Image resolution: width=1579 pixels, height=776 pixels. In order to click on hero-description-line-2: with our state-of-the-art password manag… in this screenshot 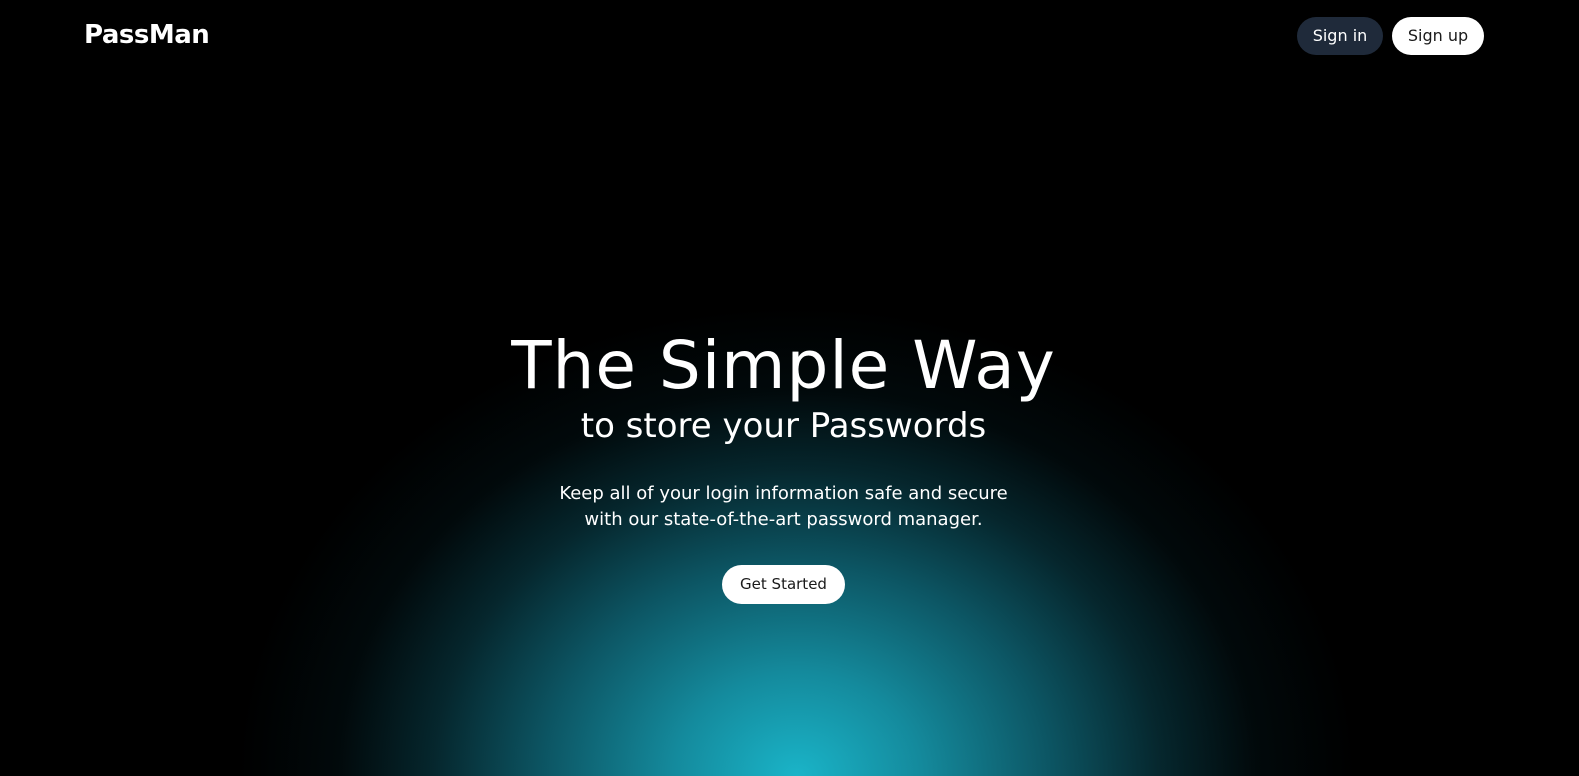, I will do `click(783, 519)`.